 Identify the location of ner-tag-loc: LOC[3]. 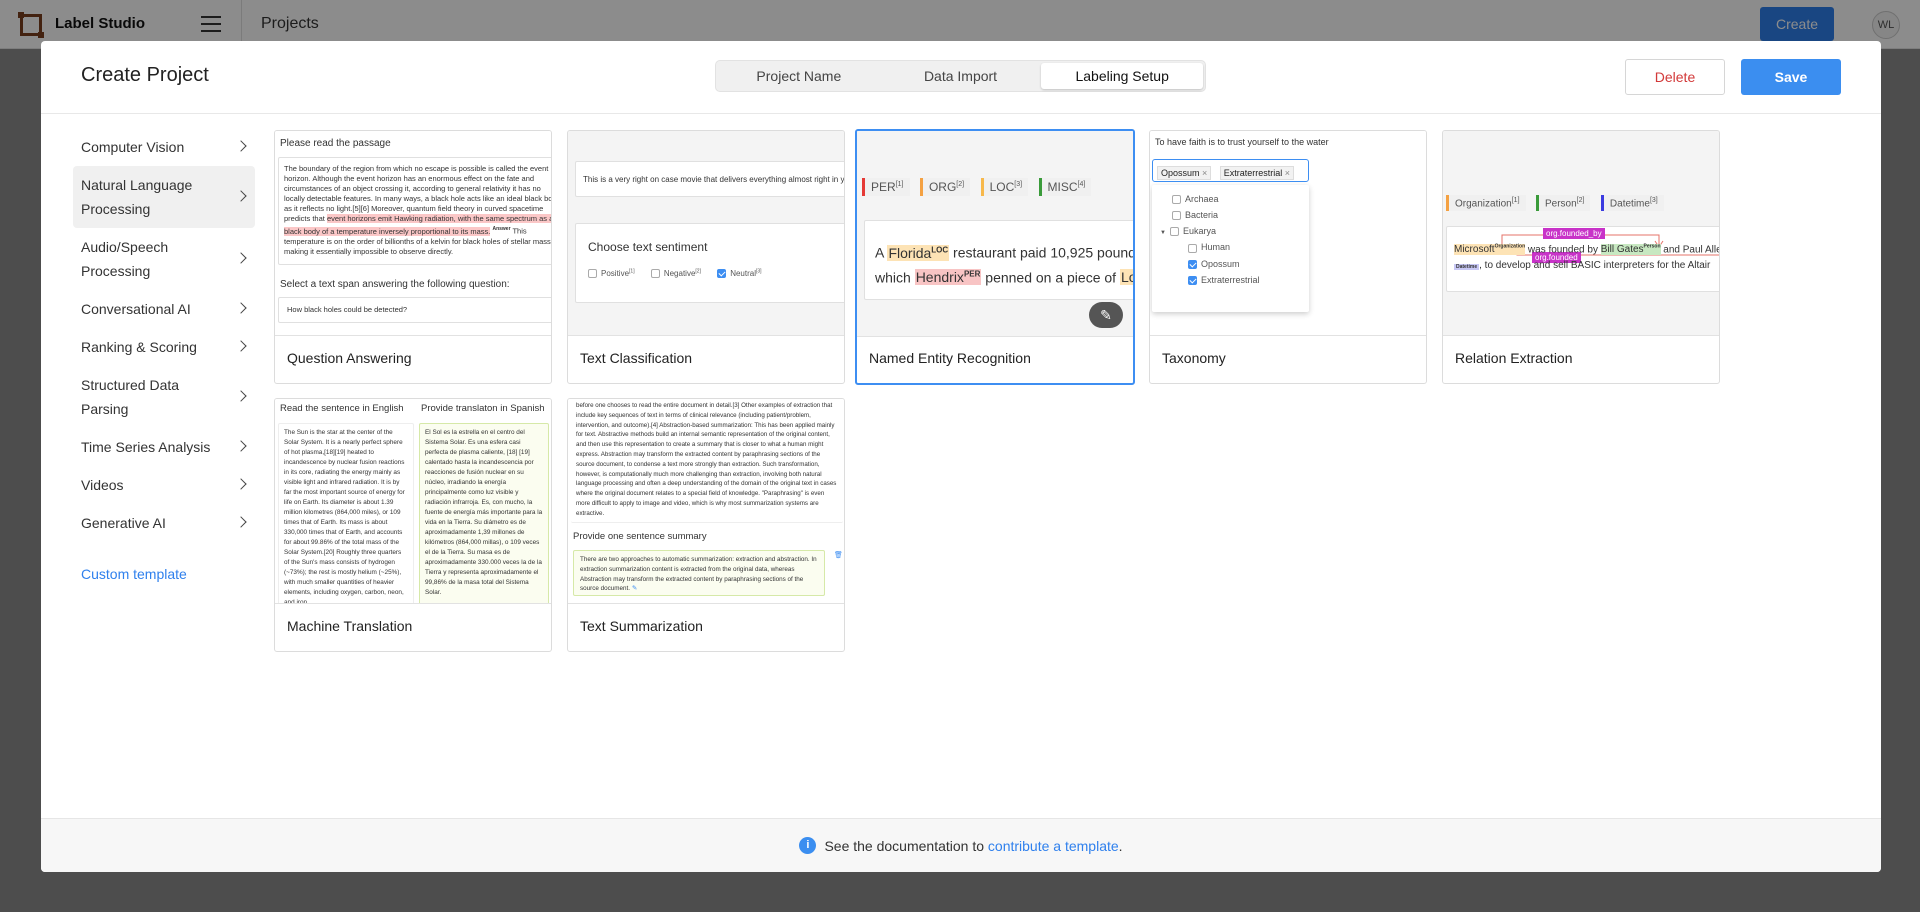
(1004, 187).